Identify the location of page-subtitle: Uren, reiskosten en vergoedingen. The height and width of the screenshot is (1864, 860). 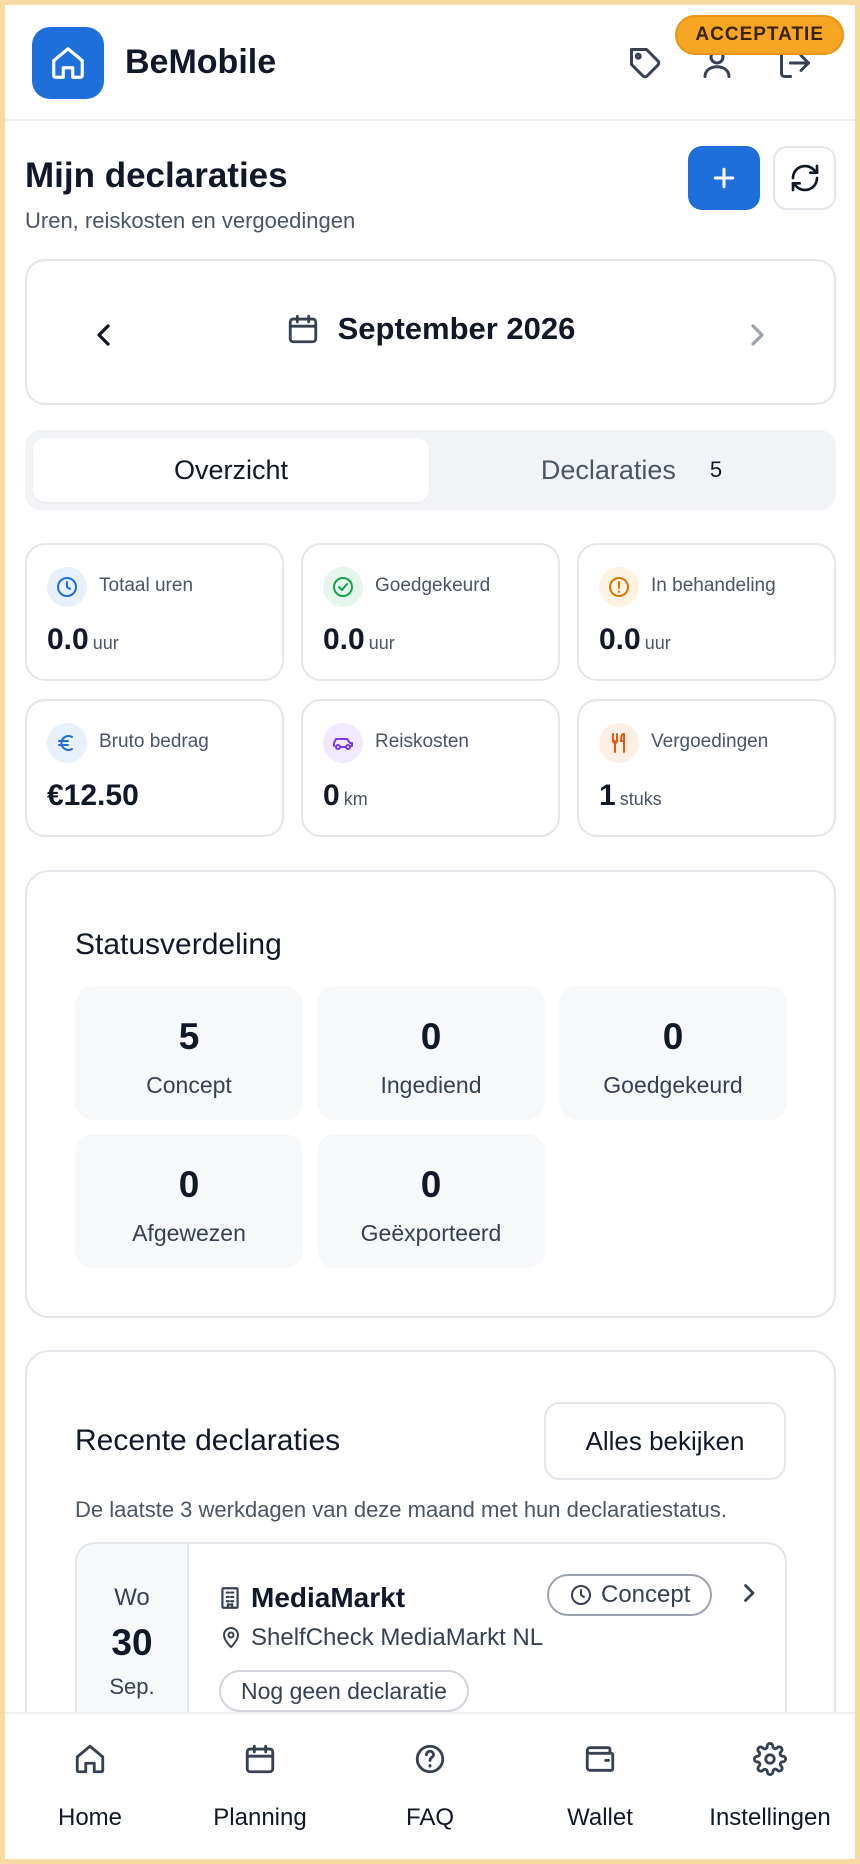
(190, 220).